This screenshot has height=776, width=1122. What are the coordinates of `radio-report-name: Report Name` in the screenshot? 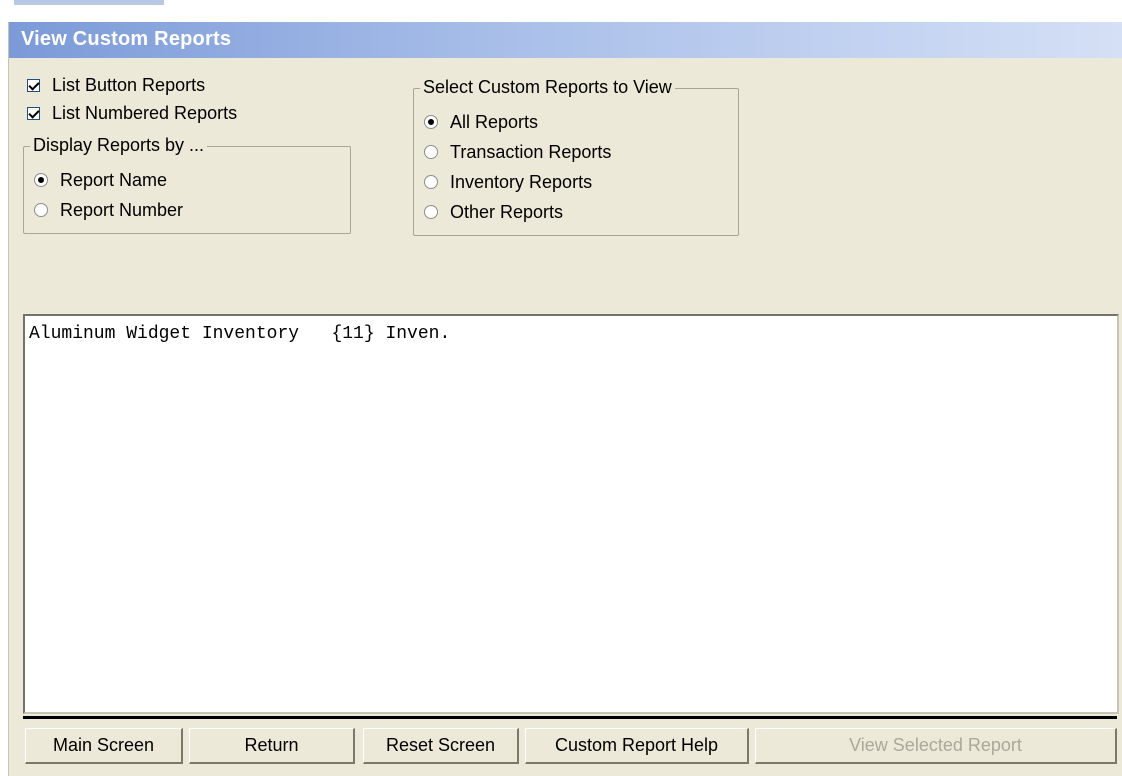 It's located at (100, 180).